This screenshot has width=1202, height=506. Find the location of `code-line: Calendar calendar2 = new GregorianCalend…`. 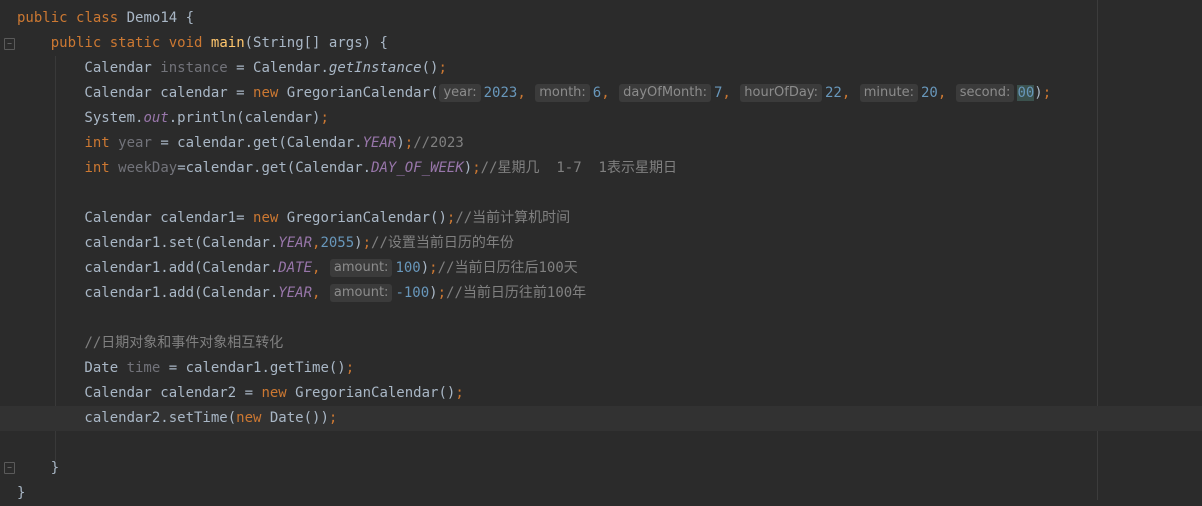

code-line: Calendar calendar2 = new GregorianCalend… is located at coordinates (601, 393).